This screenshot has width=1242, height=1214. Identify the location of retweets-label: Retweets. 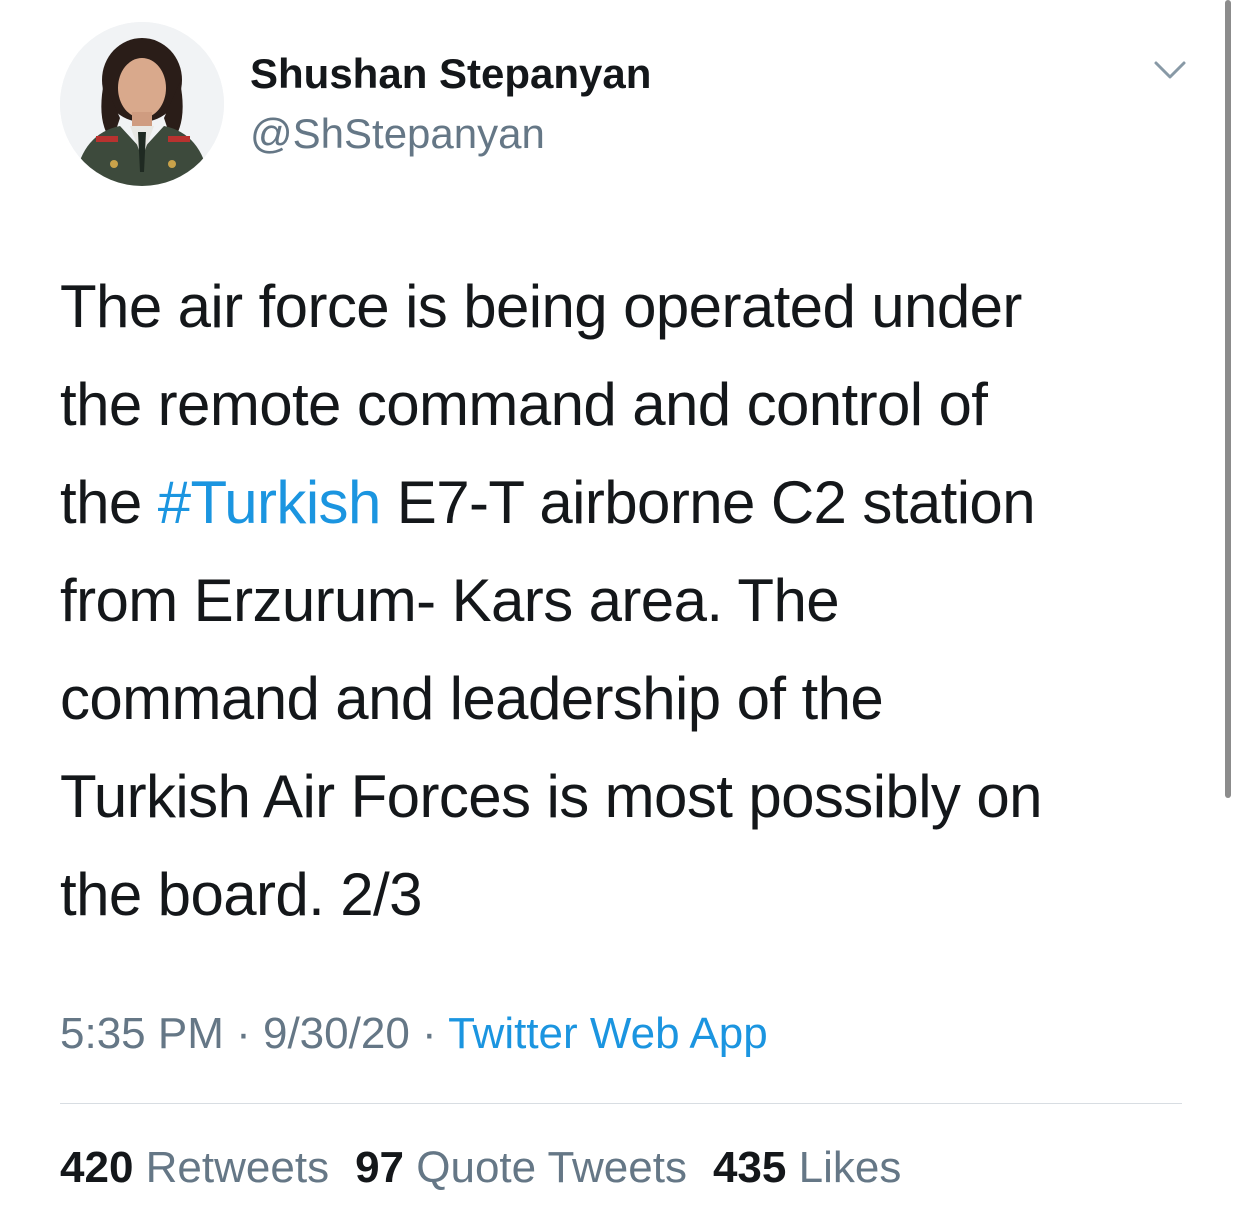
(237, 1167).